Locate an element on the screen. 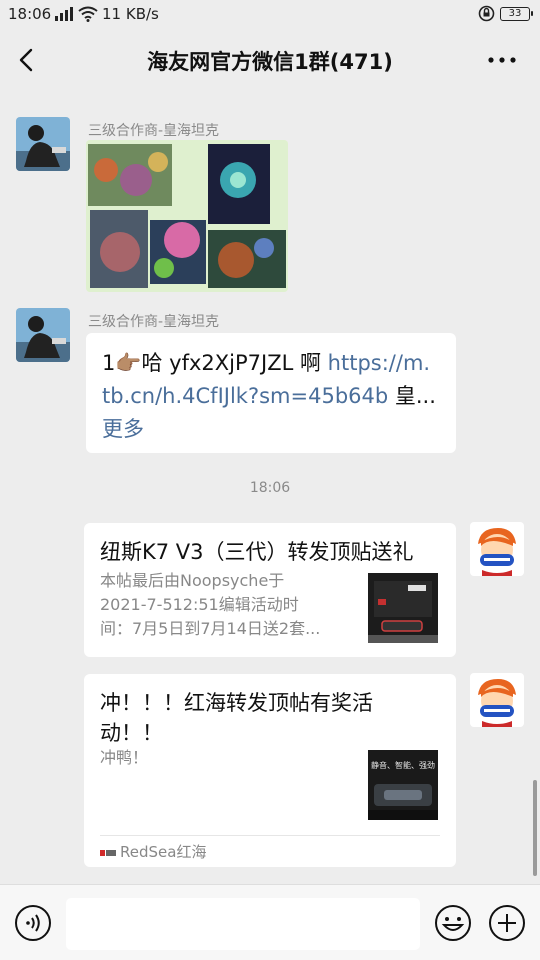 The height and width of the screenshot is (960, 540). chat-header: 海友网官方微信1群(471) is located at coordinates (270, 60).